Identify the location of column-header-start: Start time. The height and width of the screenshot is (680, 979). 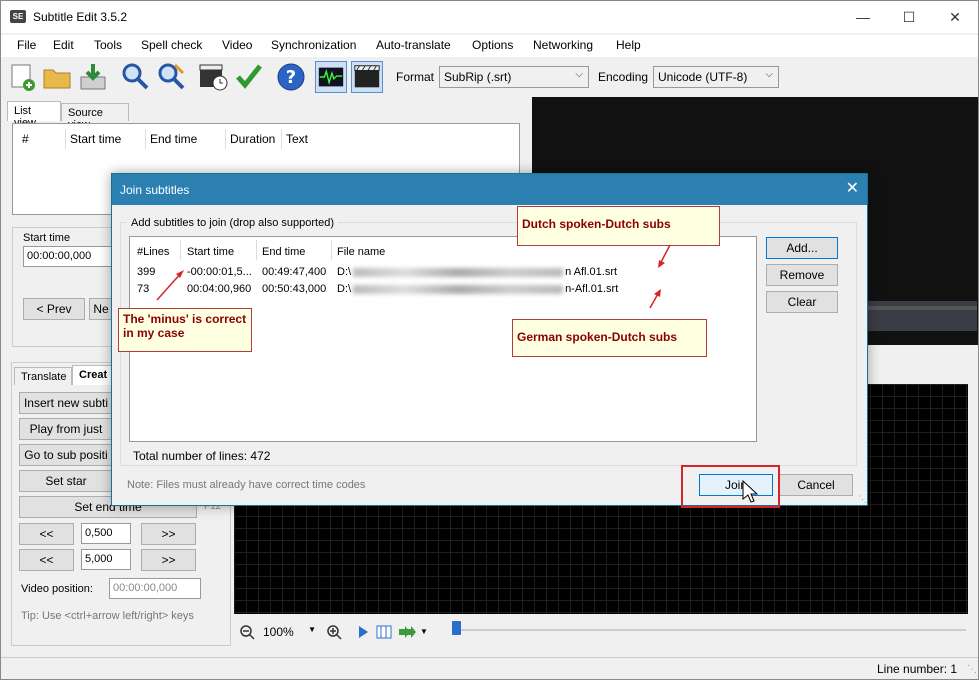
(95, 139).